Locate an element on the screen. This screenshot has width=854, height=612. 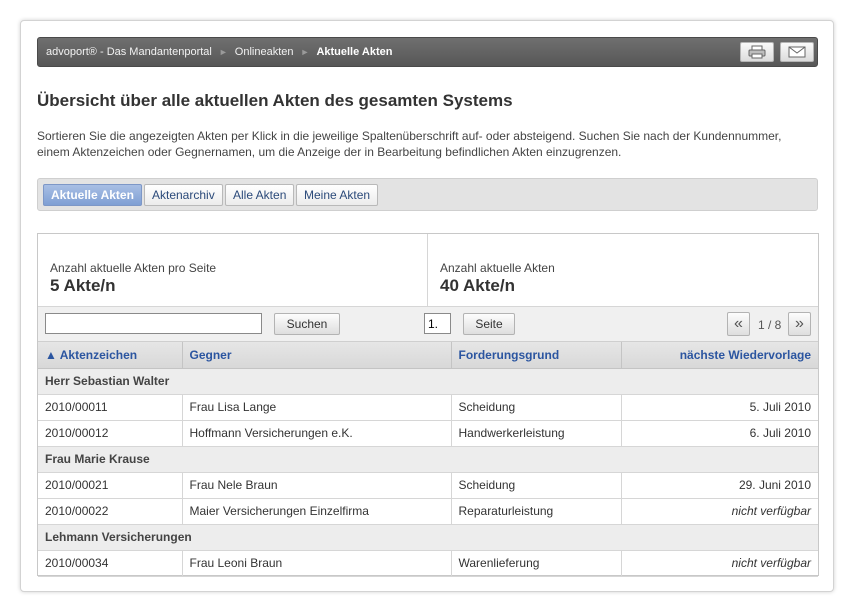
column-header-wiedervorlage: nächste Wiedervorlage is located at coordinates (719, 355).